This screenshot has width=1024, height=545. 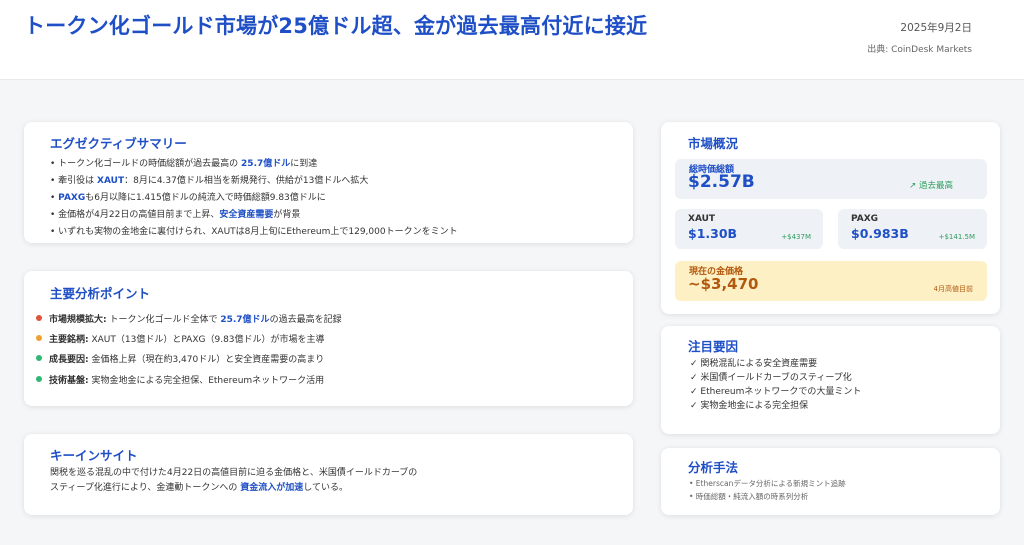 What do you see at coordinates (713, 346) in the screenshot?
I see `watch-factors-title: 注目要因` at bounding box center [713, 346].